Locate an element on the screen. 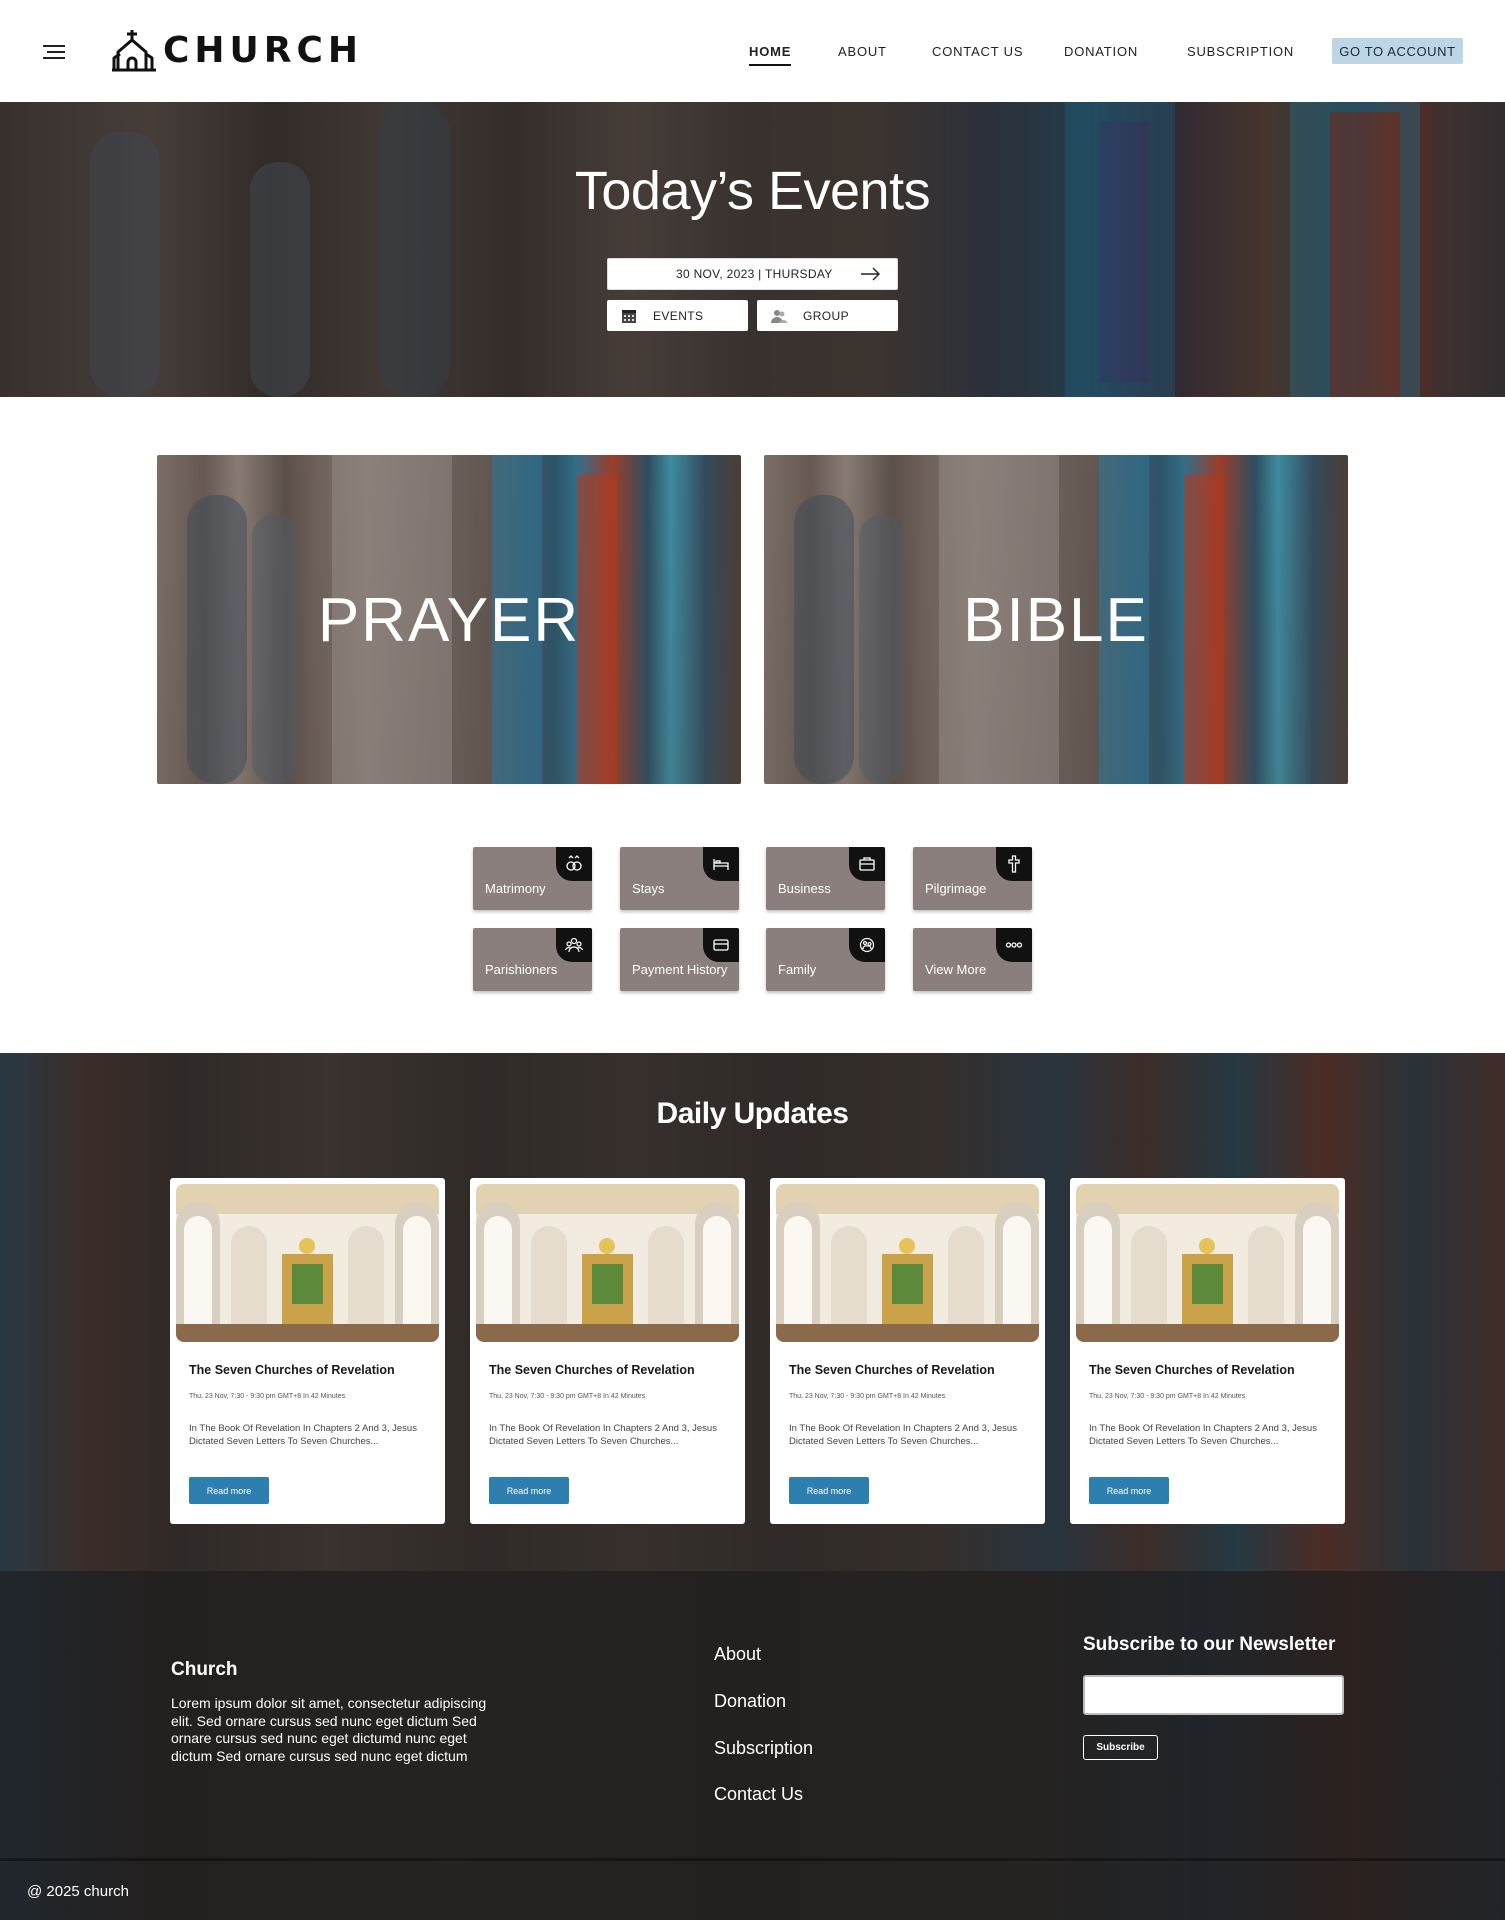 The image size is (1505, 1920). family-icon is located at coordinates (867, 945).